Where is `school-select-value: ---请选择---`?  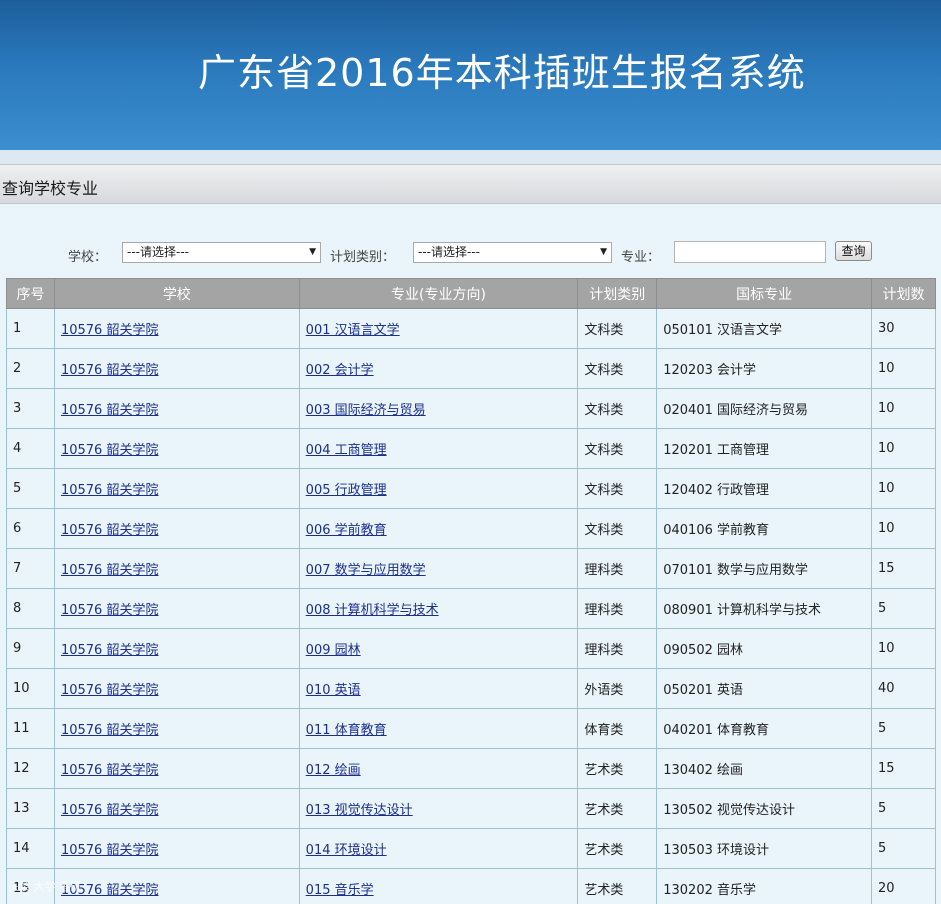 school-select-value: ---请选择--- is located at coordinates (158, 252).